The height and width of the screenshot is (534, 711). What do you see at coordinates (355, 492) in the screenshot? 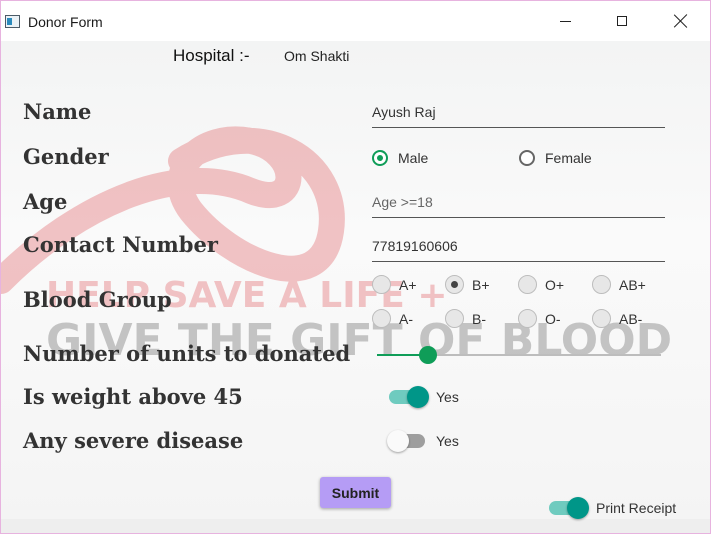
I see `submit-button: Submit` at bounding box center [355, 492].